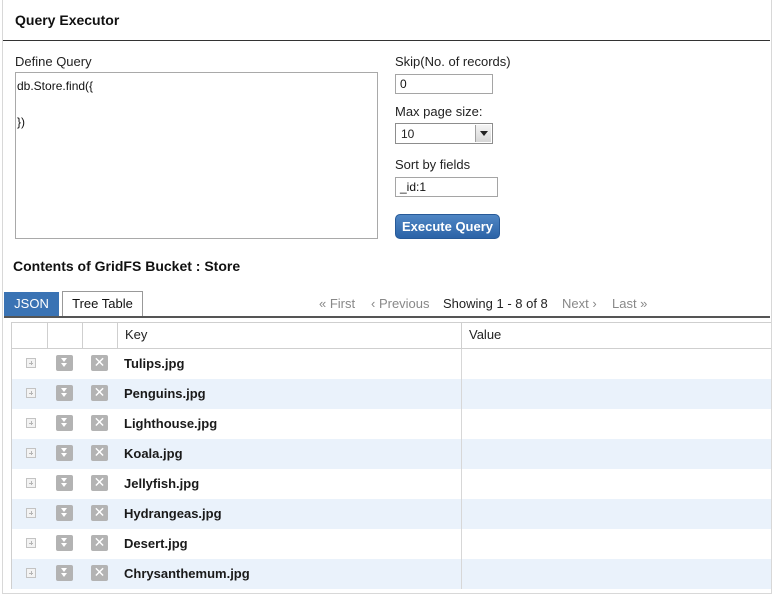 Image resolution: width=774 pixels, height=595 pixels. Describe the element at coordinates (444, 84) in the screenshot. I see `skip-input: 0` at that location.